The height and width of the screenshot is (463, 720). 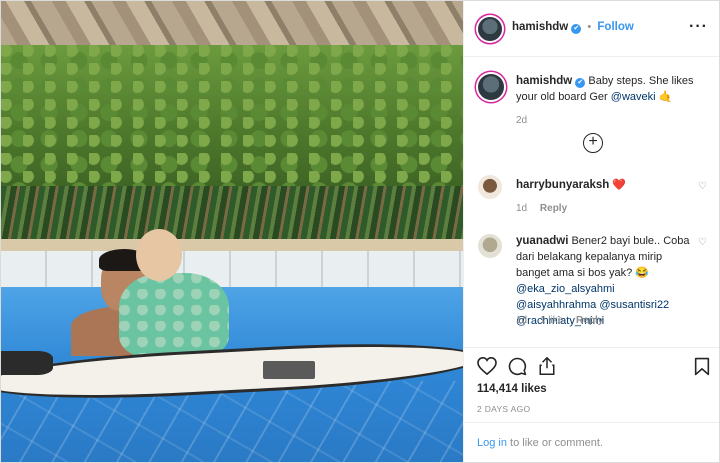 I want to click on follow-button: Follow, so click(x=615, y=27).